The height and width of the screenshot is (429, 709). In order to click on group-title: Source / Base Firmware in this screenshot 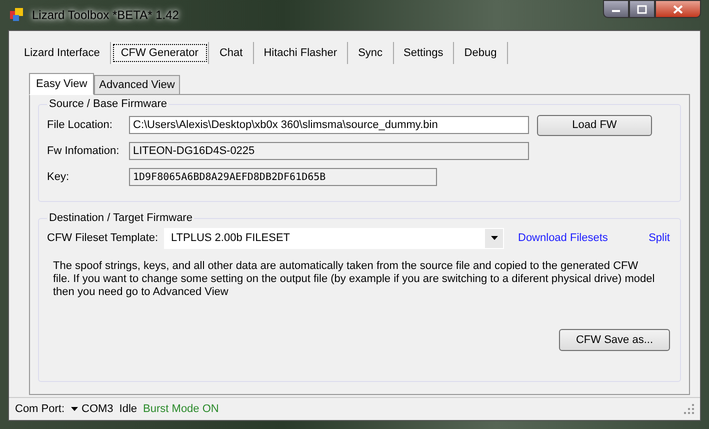, I will do `click(108, 104)`.